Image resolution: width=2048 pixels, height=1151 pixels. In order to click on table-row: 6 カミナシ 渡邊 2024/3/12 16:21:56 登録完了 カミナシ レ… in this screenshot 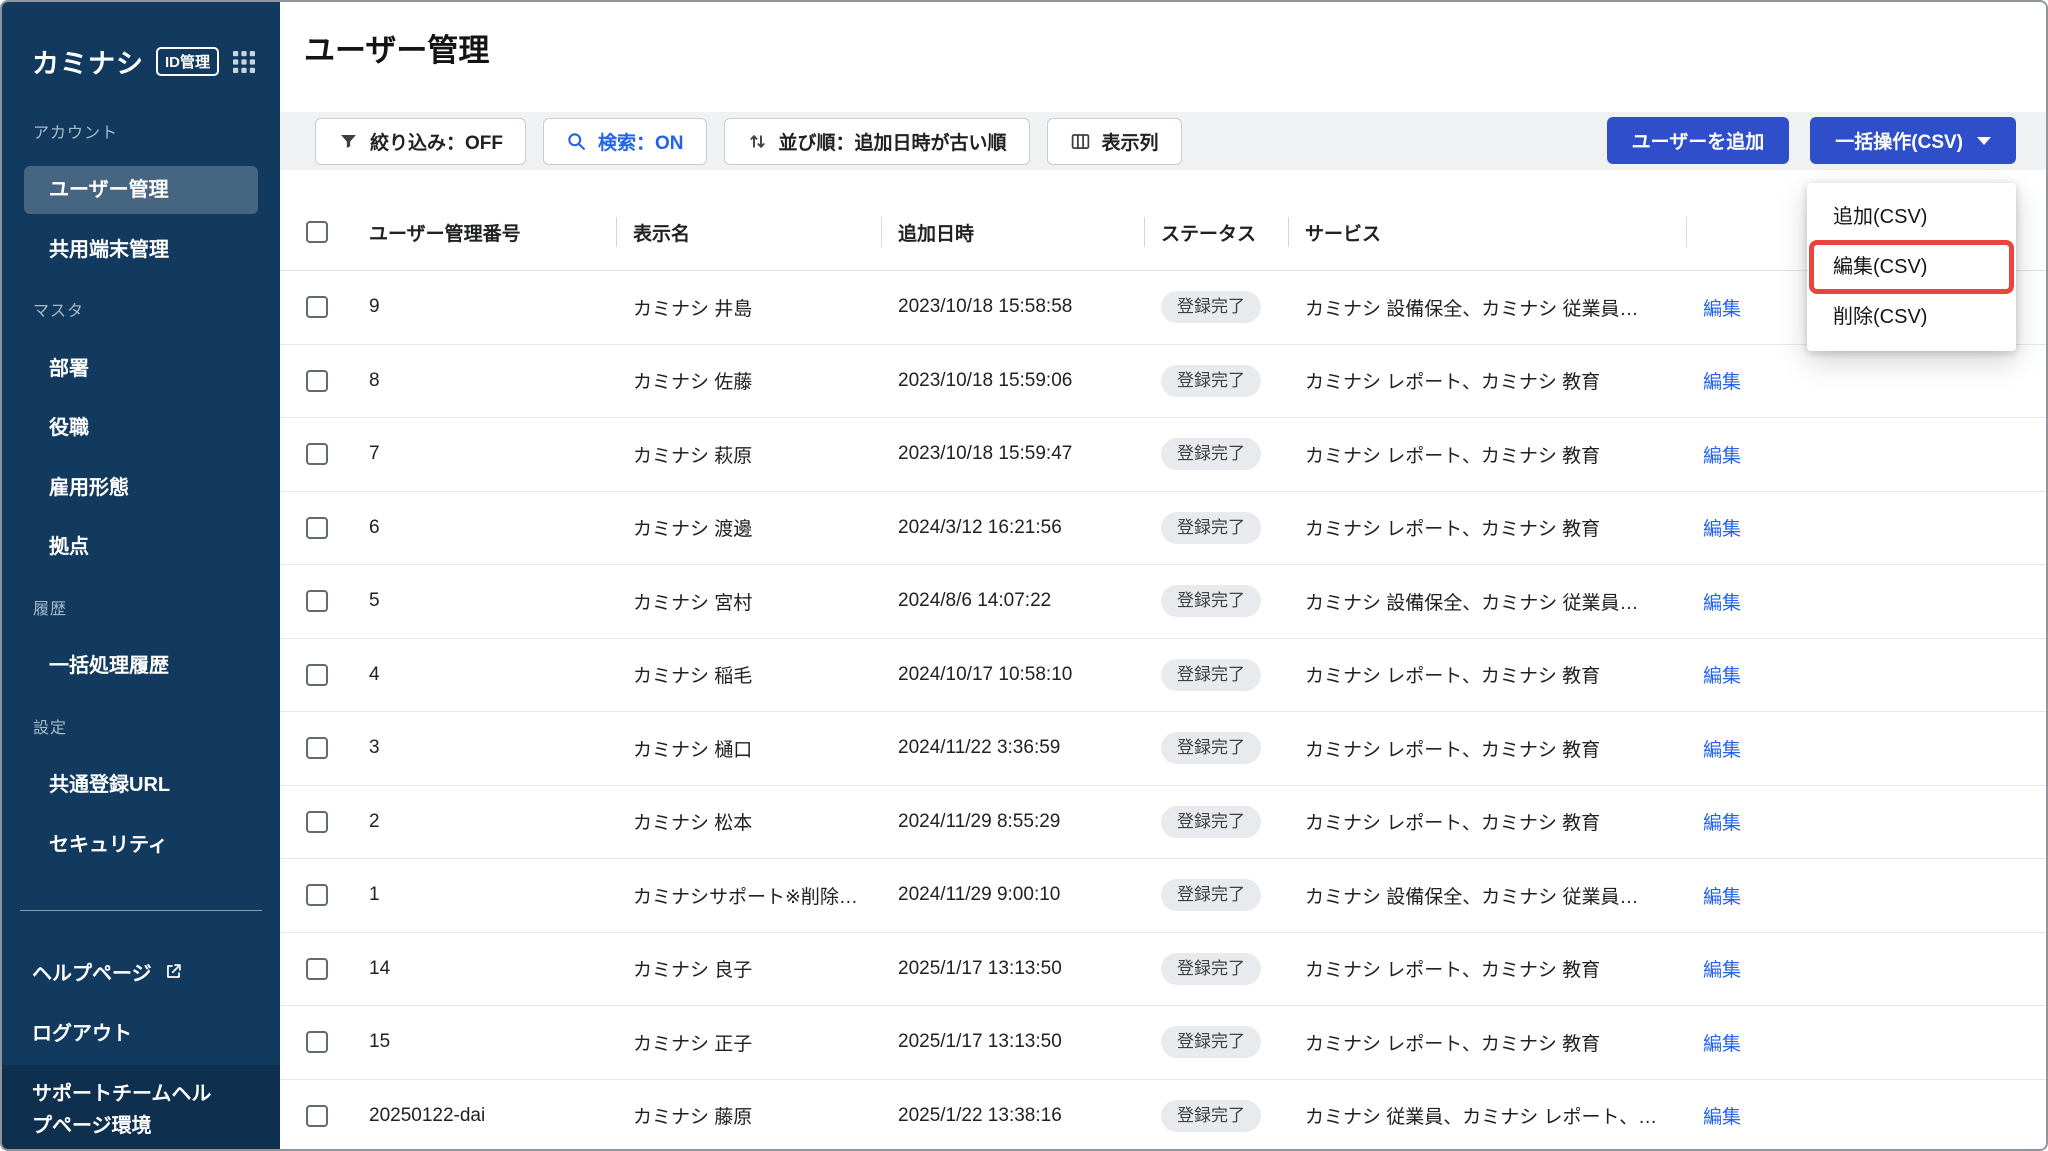, I will do `click(1163, 528)`.